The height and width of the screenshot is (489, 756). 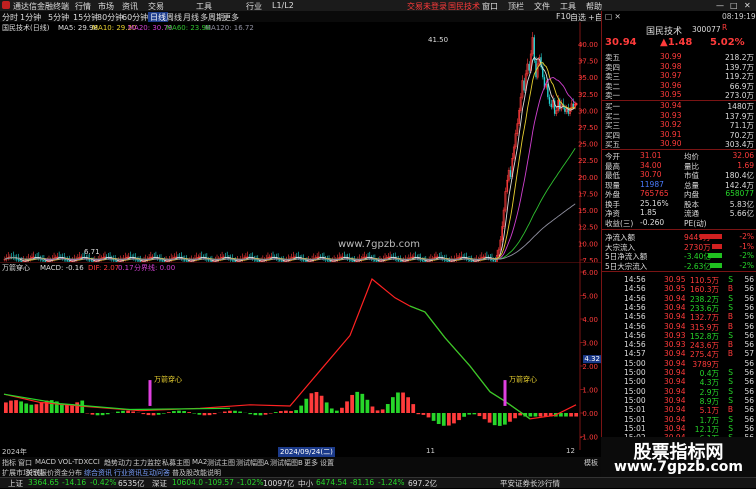 I want to click on stat-label: 收益(三), so click(x=619, y=223).